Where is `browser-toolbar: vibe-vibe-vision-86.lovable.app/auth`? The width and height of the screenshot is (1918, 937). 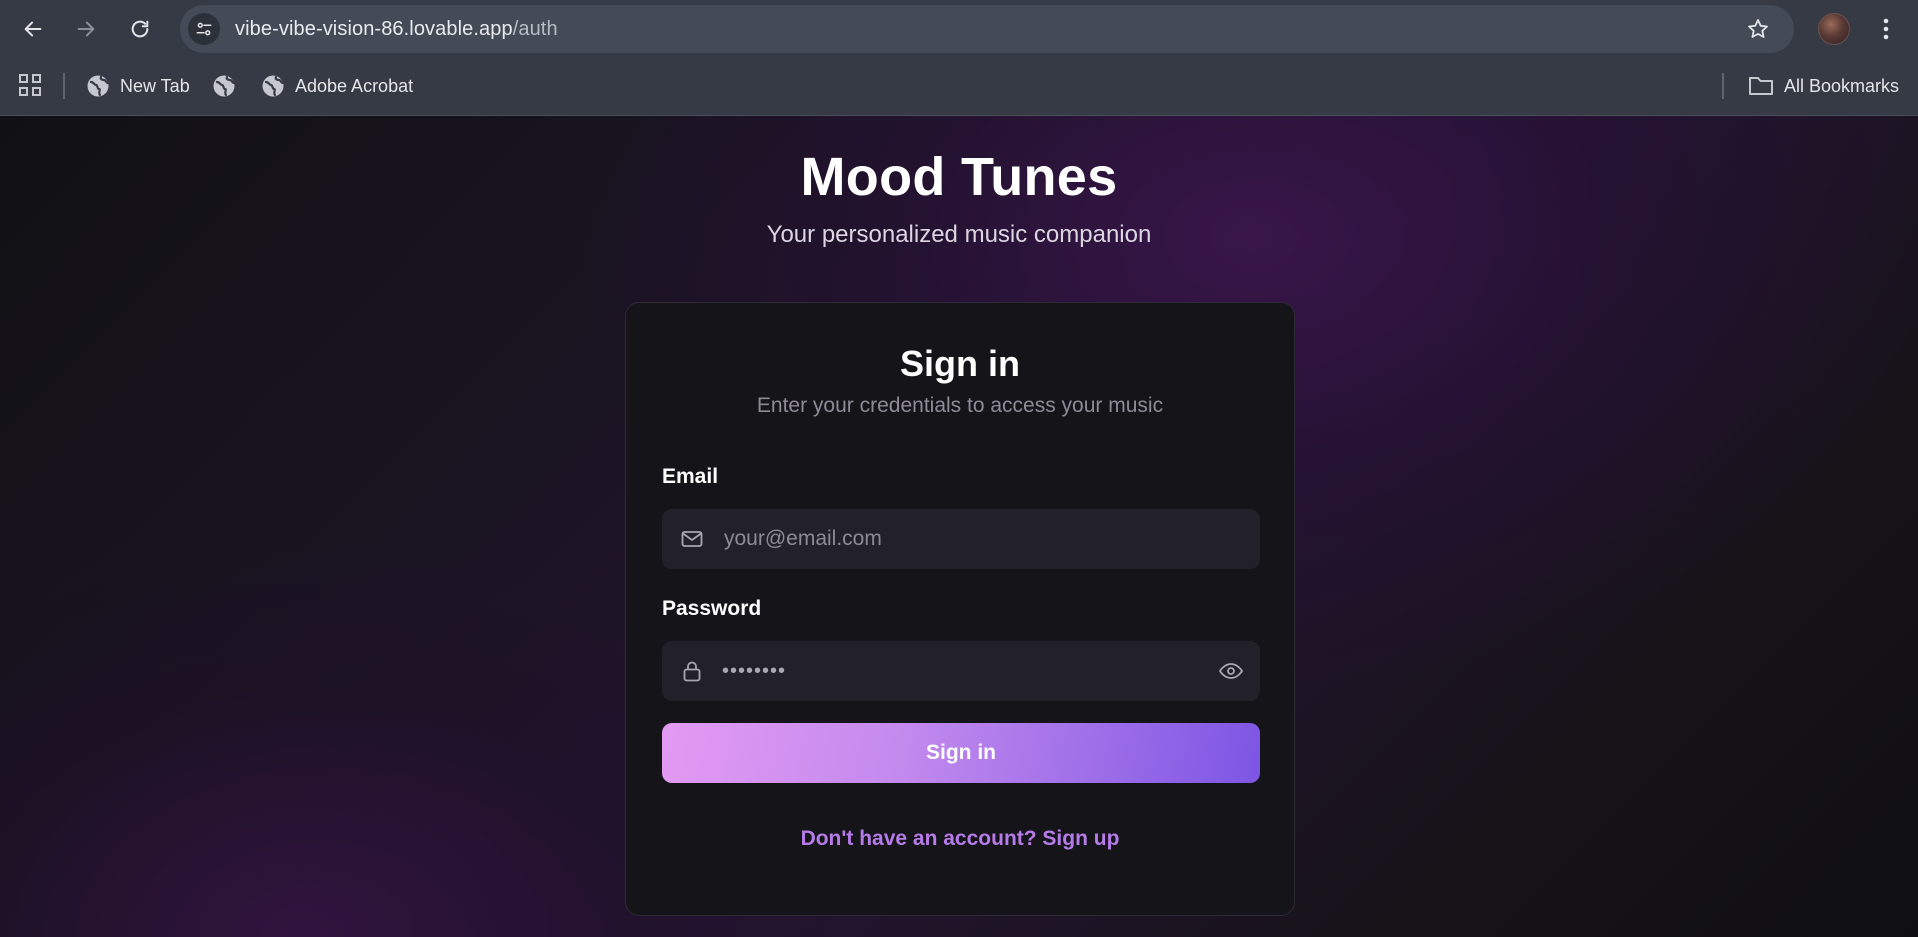 browser-toolbar: vibe-vibe-vision-86.lovable.app/auth is located at coordinates (959, 28).